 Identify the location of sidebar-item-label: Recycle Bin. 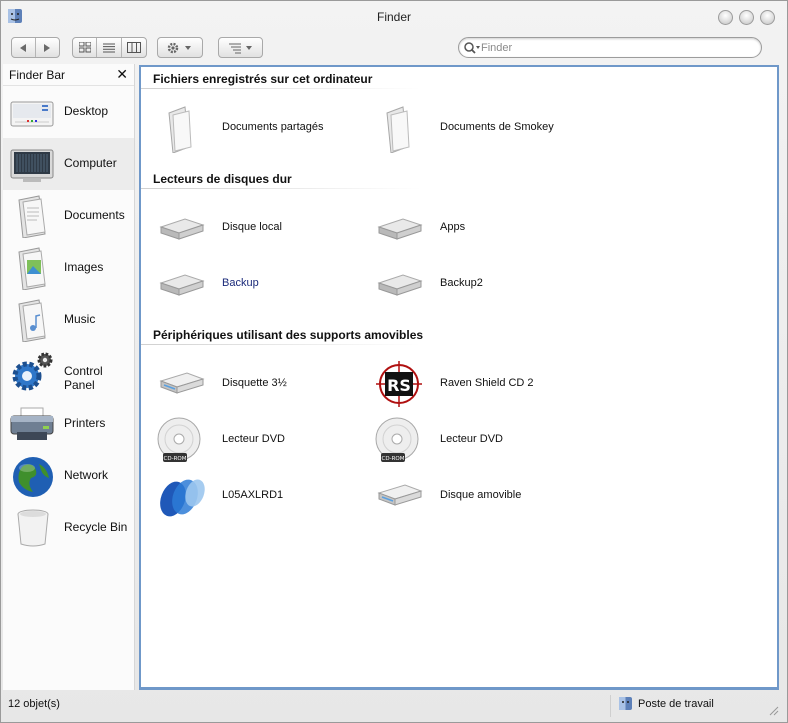
(96, 527).